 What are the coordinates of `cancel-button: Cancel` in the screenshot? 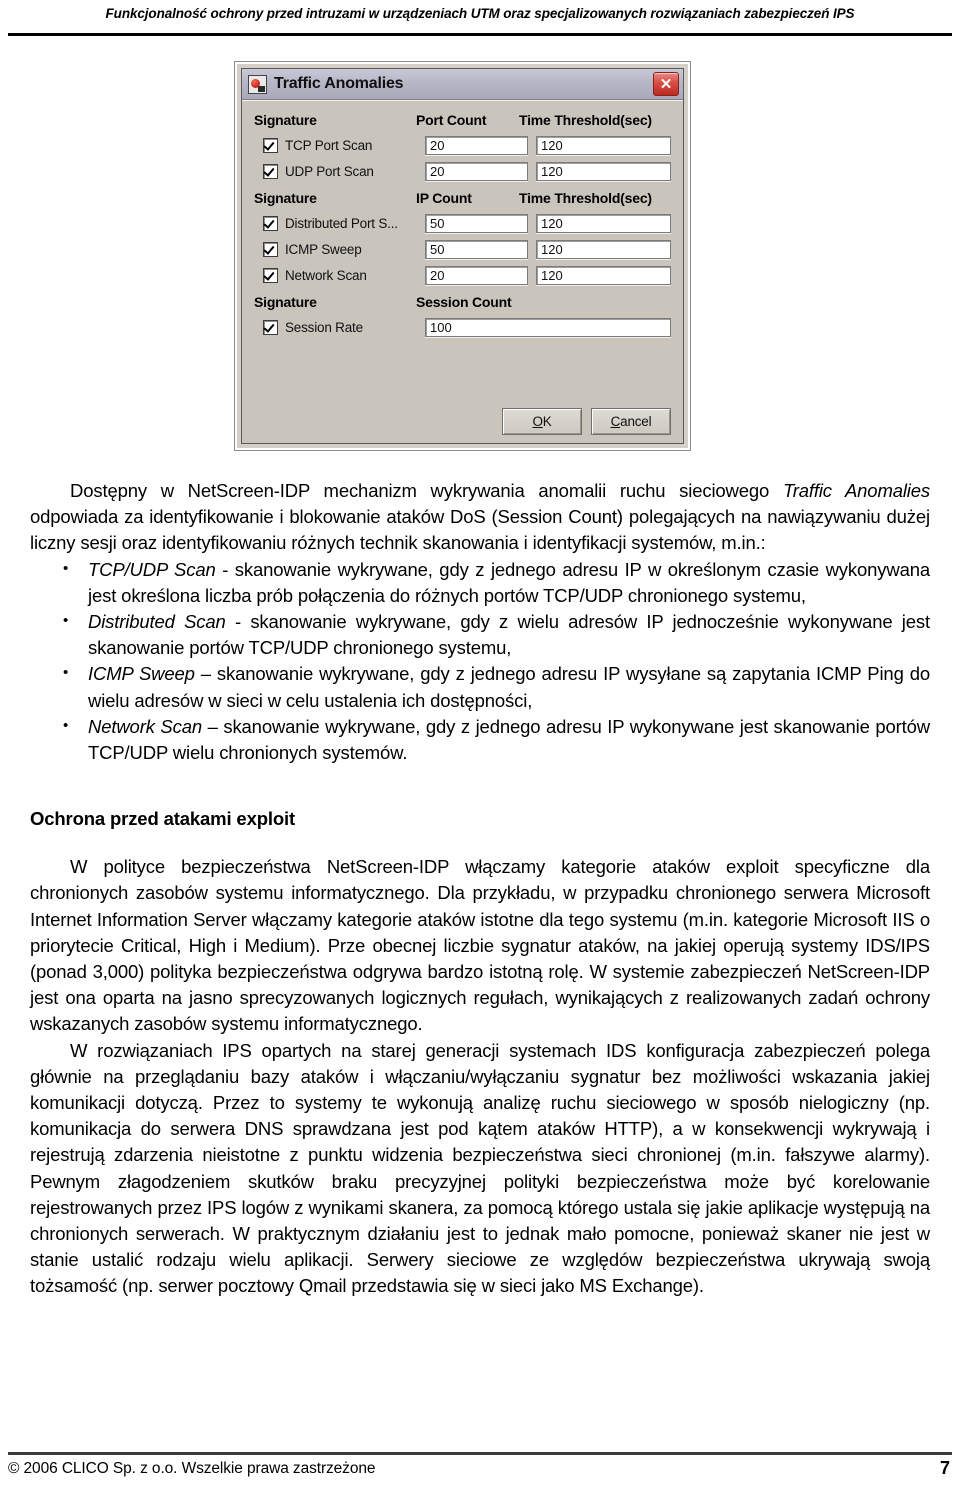 It's located at (631, 421).